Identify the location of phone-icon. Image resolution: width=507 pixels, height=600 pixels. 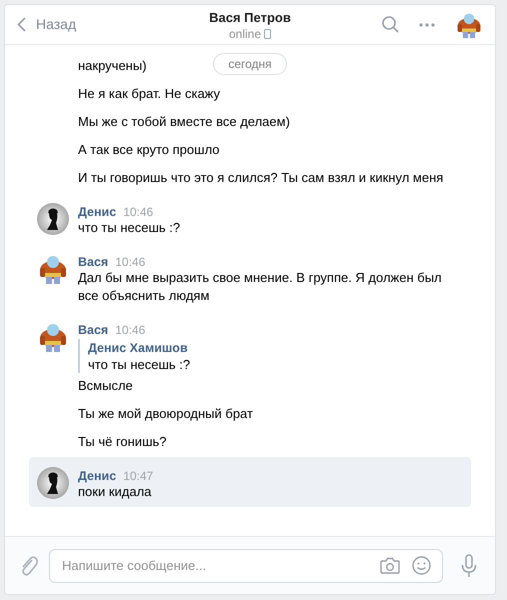
(268, 34).